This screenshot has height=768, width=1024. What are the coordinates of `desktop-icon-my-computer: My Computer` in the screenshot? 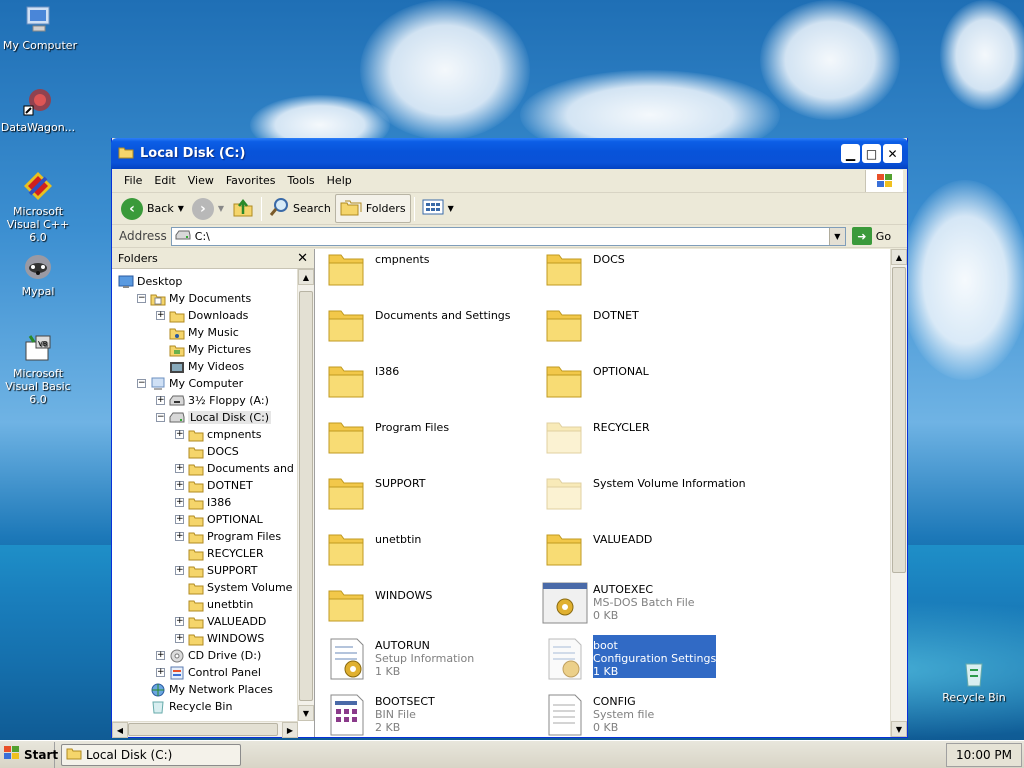 It's located at (40, 28).